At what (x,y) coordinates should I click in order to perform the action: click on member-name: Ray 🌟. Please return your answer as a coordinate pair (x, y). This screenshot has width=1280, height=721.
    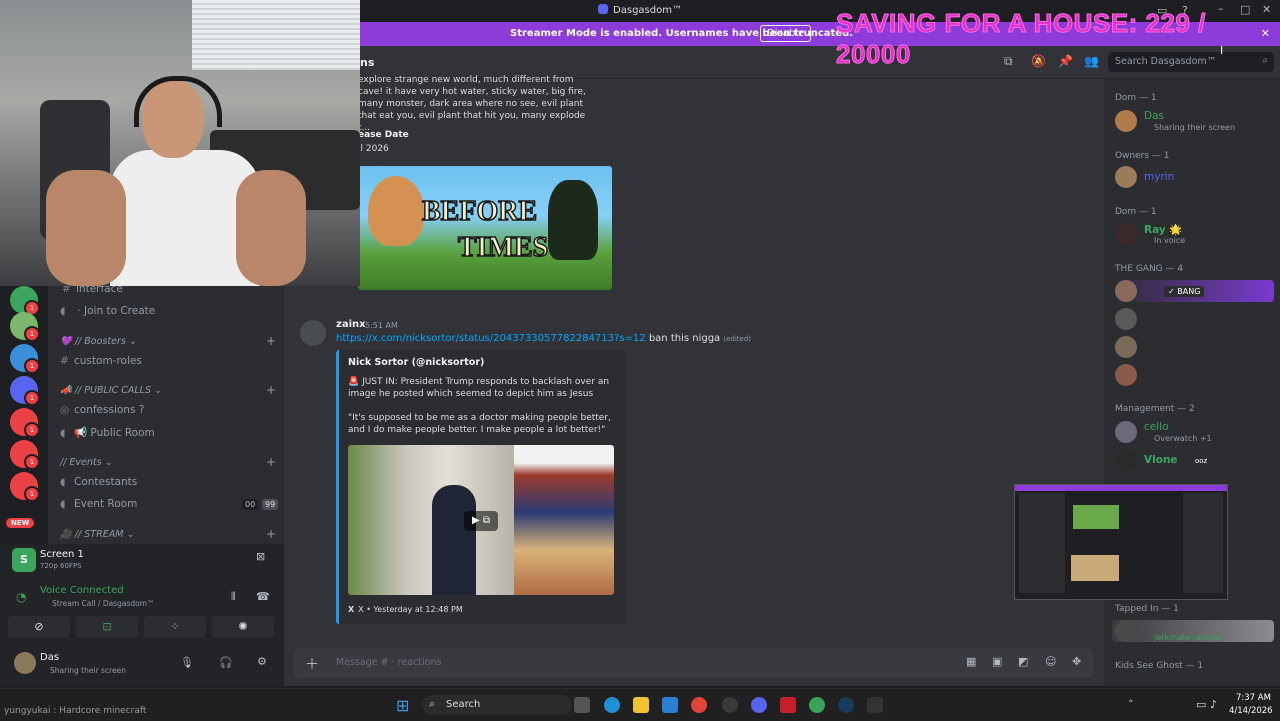
    Looking at the image, I should click on (1163, 229).